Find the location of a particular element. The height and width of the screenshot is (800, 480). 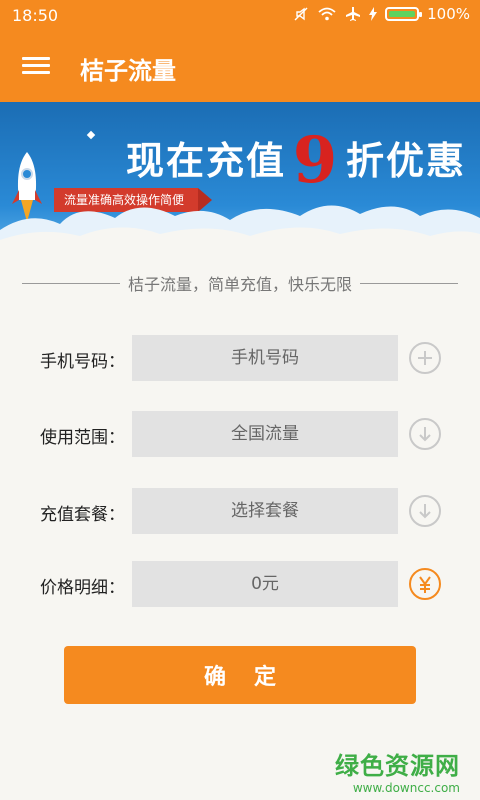

package-select: 选择套餐 is located at coordinates (265, 511).